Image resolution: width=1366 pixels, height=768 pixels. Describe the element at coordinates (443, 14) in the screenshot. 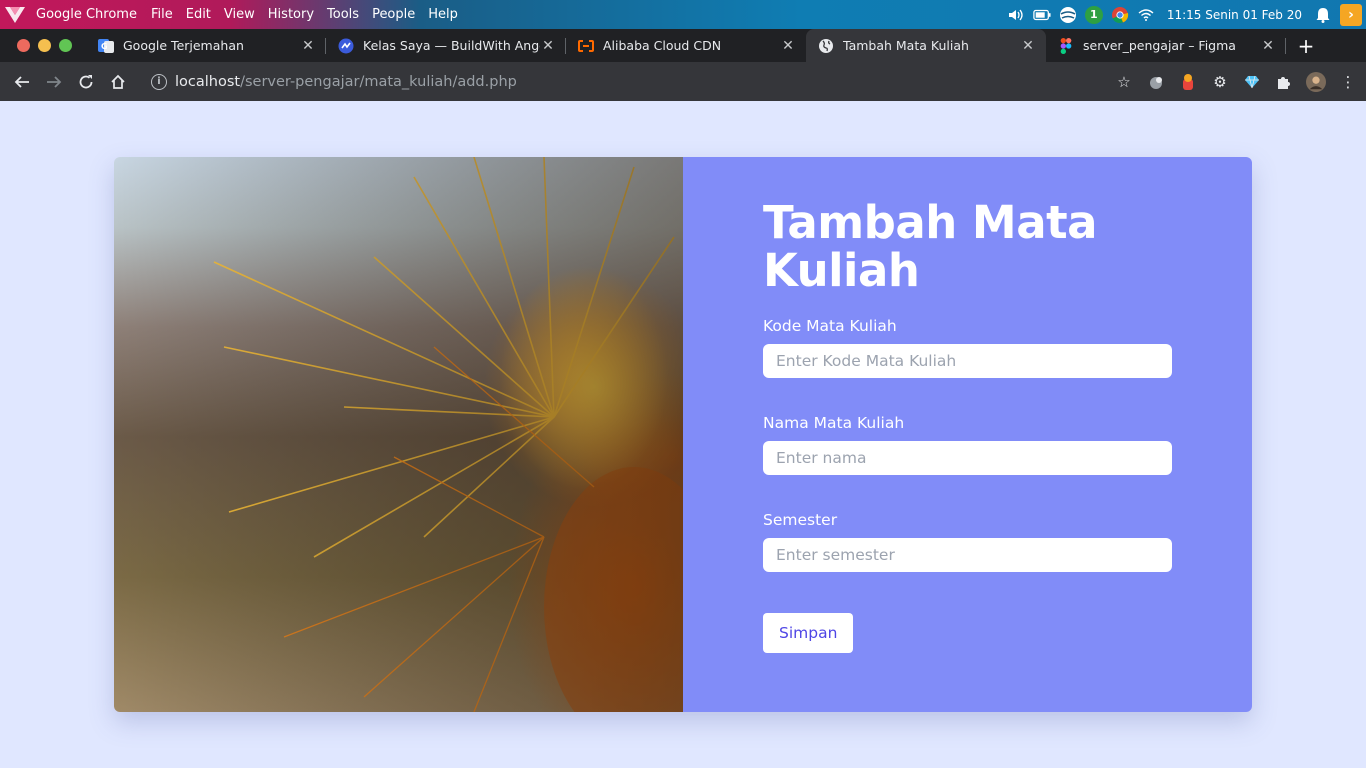

I see `menu-help: Help` at that location.